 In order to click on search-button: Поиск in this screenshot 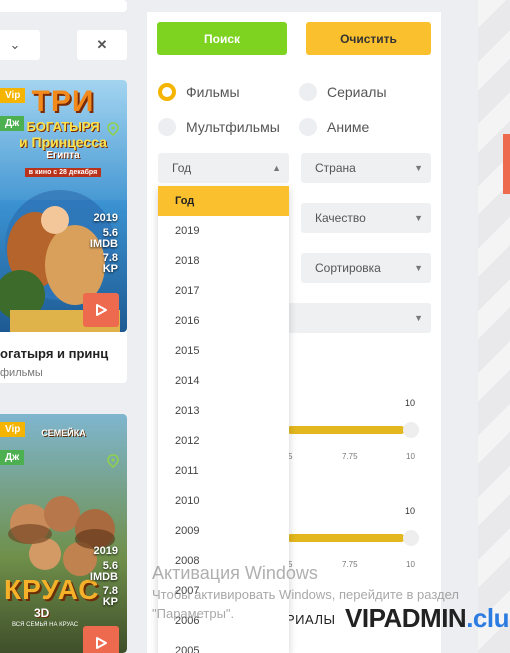, I will do `click(222, 38)`.